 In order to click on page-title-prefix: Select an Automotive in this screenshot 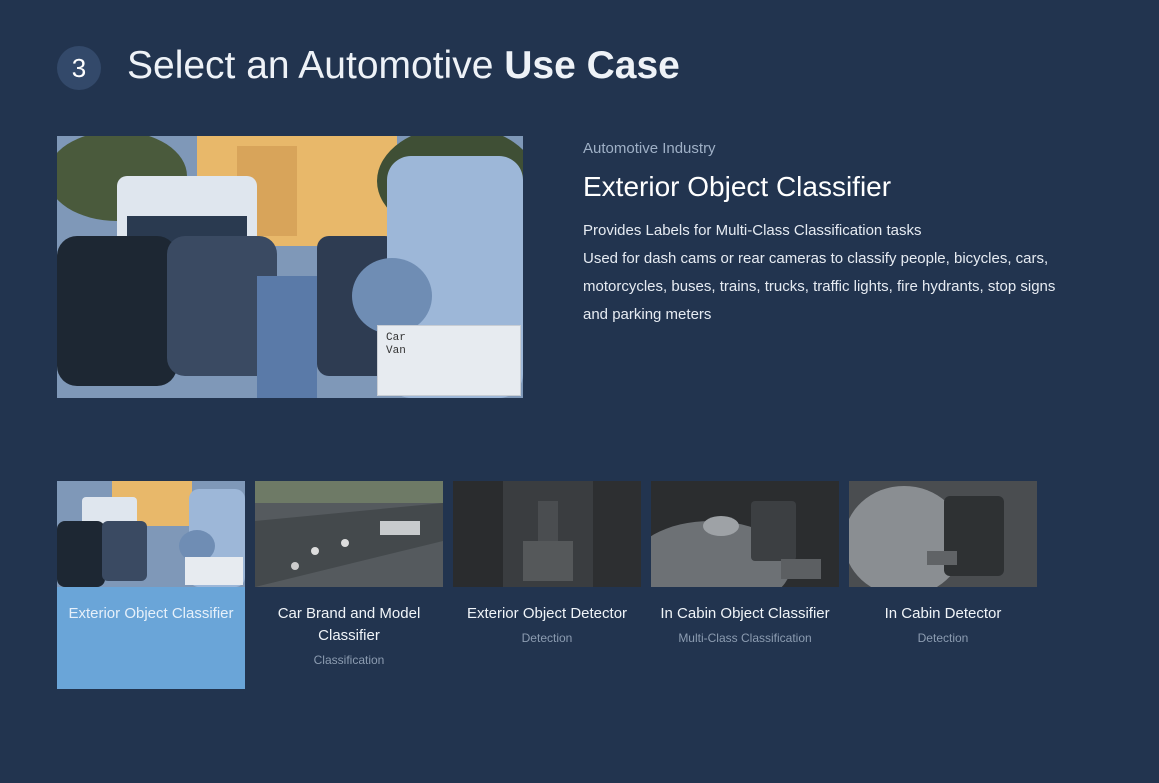, I will do `click(316, 65)`.